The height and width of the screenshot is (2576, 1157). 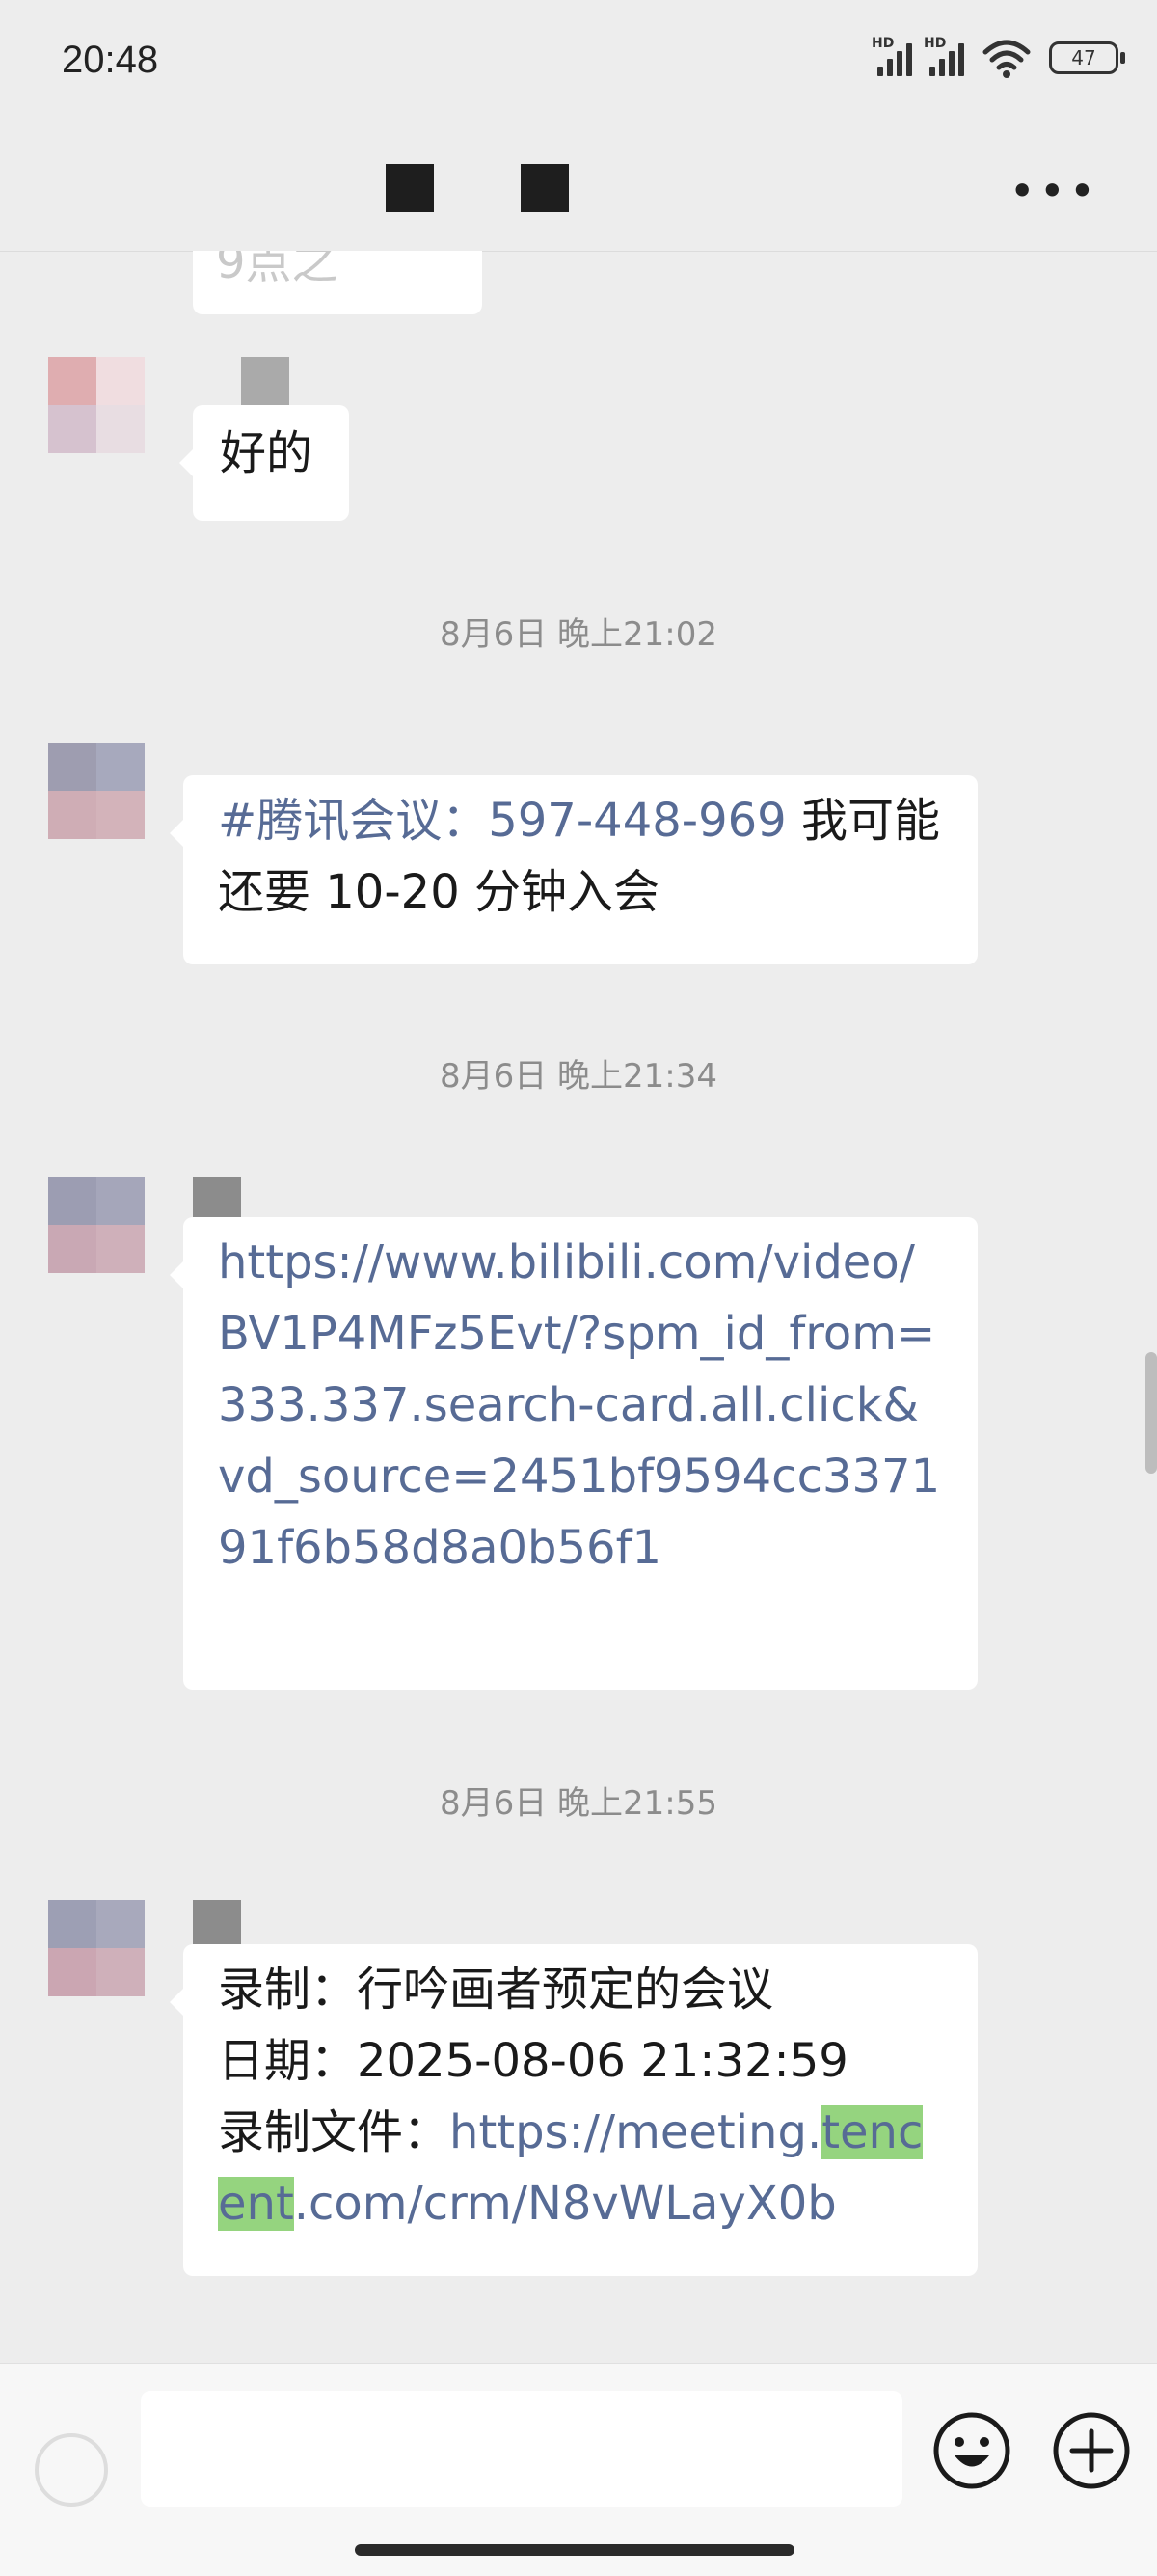 I want to click on status-time: 20:48, so click(x=110, y=60).